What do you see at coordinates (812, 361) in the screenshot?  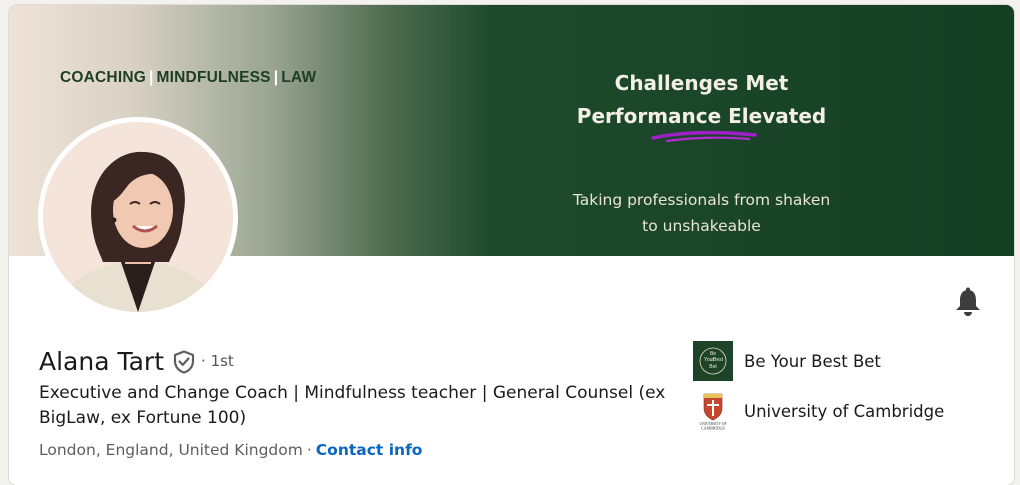 I see `org-name: Be Your Best Bet` at bounding box center [812, 361].